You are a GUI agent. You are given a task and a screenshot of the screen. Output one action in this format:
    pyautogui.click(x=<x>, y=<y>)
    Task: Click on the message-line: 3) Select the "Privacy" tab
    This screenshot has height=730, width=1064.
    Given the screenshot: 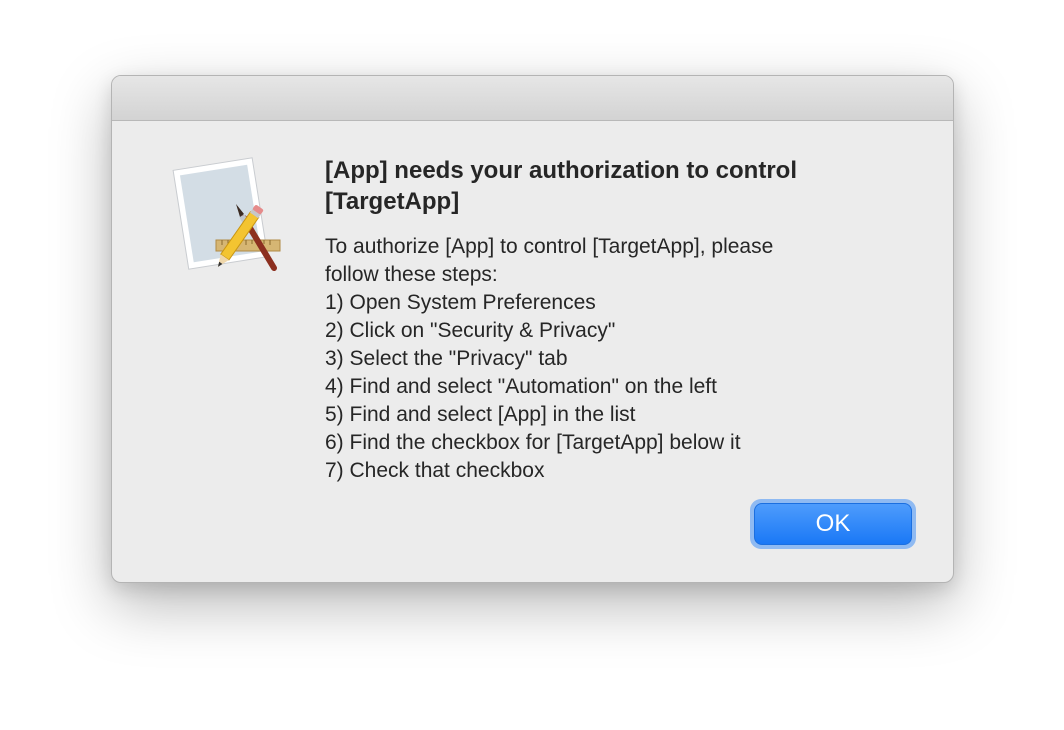 What is the action you would take?
    pyautogui.click(x=446, y=358)
    